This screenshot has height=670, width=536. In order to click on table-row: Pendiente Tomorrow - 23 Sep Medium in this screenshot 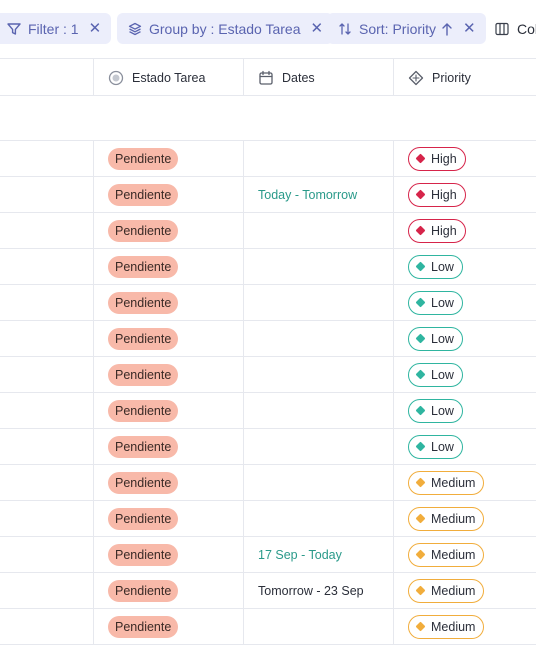, I will do `click(268, 591)`.